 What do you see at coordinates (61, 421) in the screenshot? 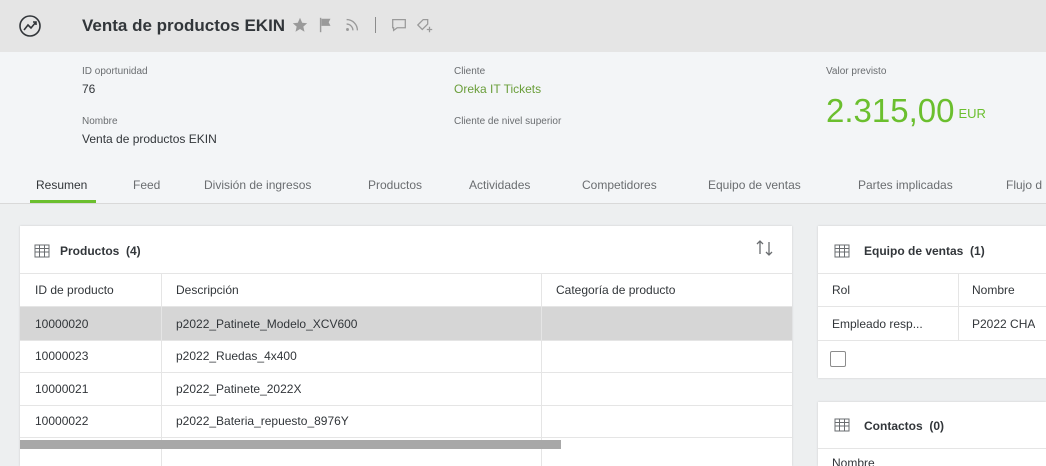
I see `product-id-link: 10000022` at bounding box center [61, 421].